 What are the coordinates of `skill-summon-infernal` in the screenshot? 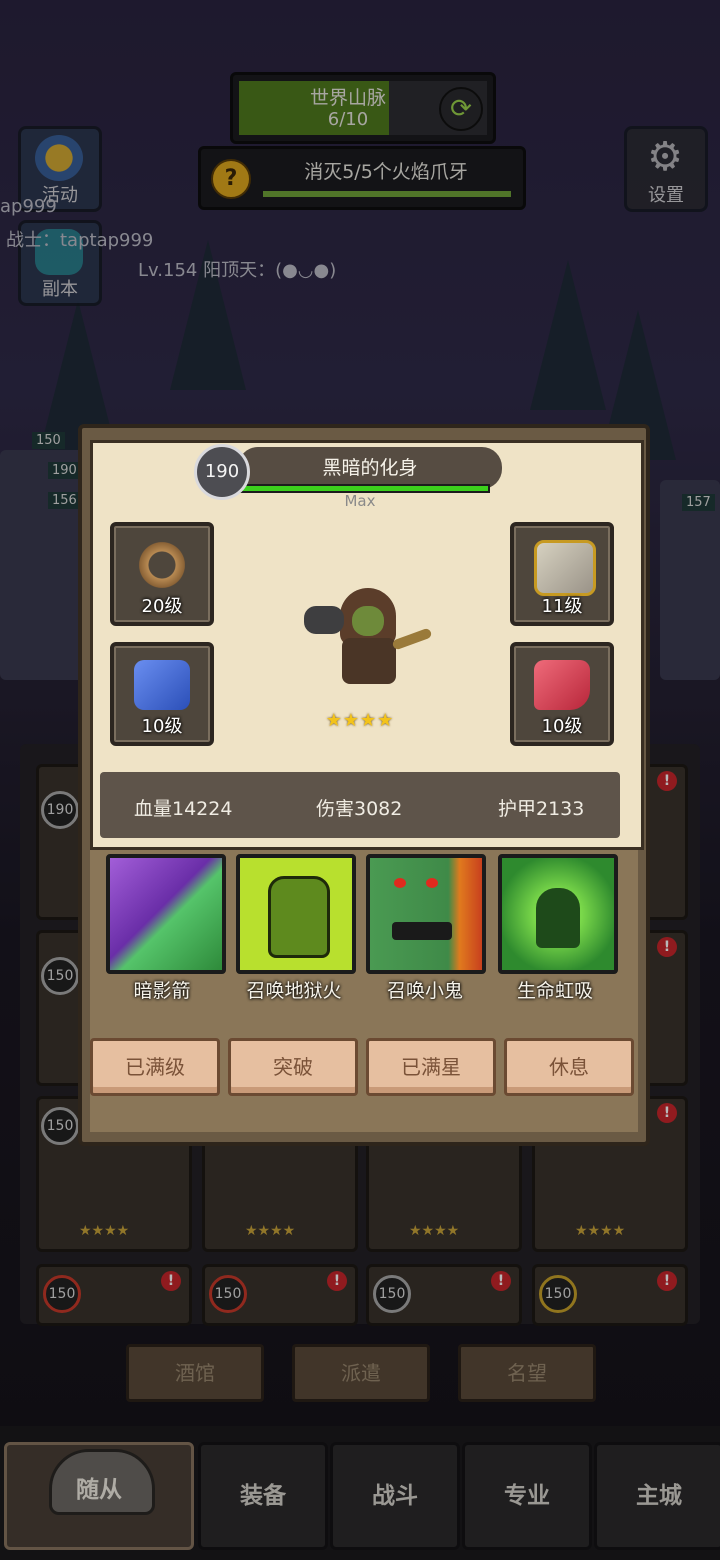 It's located at (296, 914).